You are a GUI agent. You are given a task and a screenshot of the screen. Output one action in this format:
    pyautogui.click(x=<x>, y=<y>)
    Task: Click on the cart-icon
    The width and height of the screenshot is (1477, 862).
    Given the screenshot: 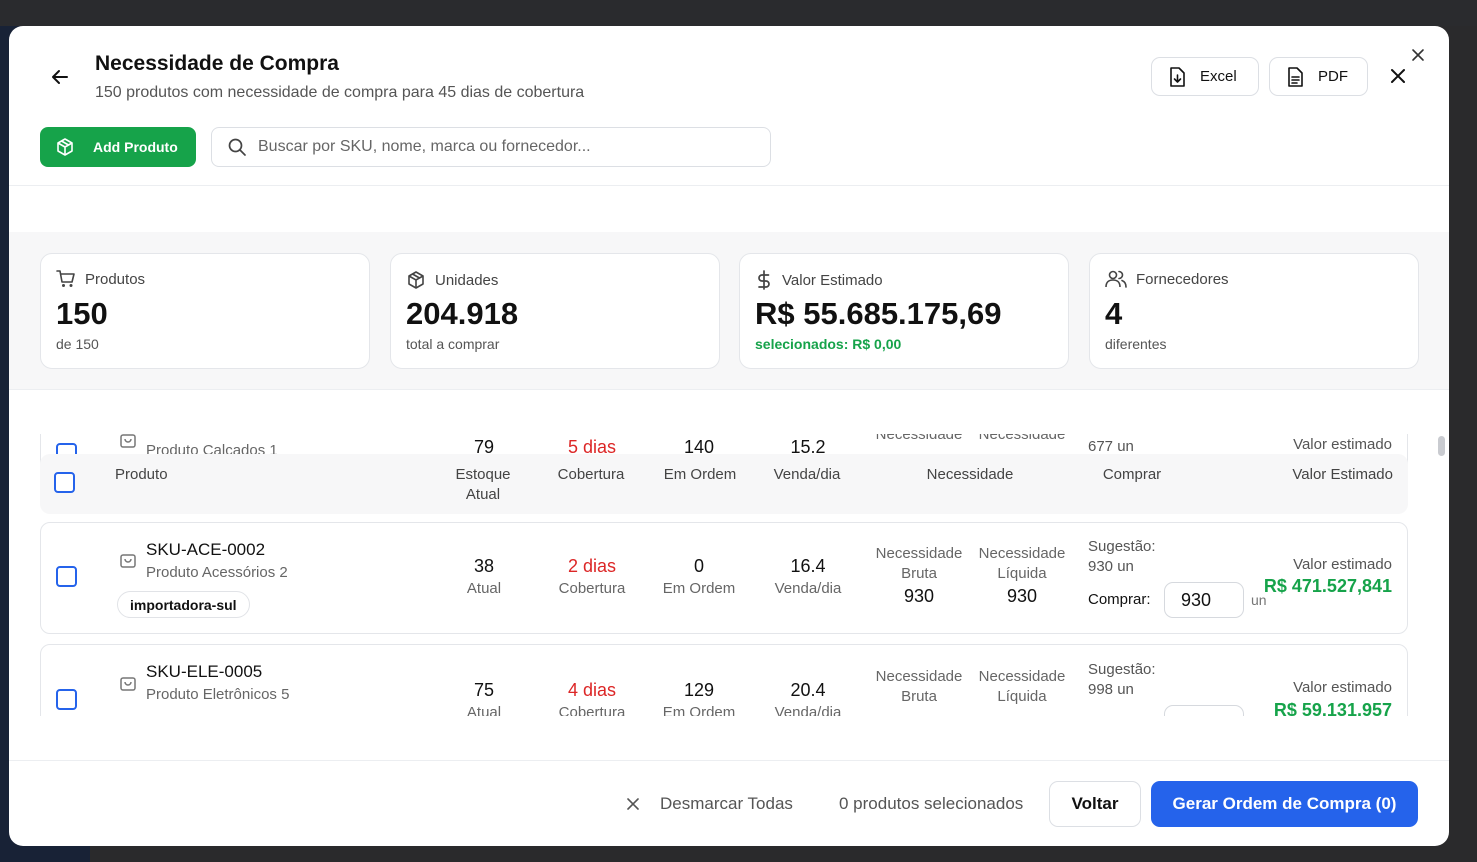 What is the action you would take?
    pyautogui.click(x=66, y=279)
    